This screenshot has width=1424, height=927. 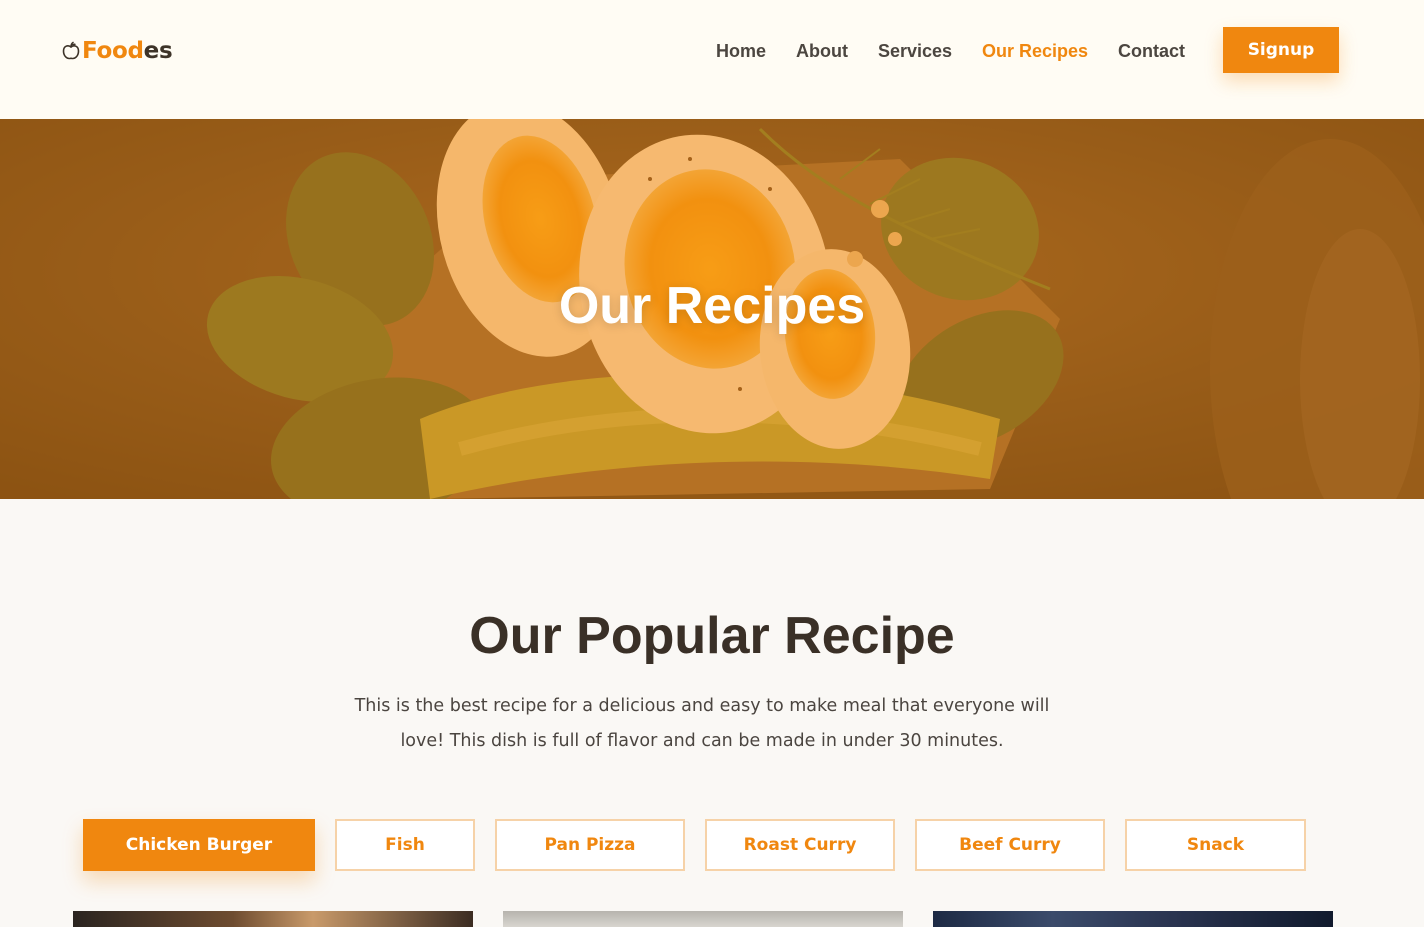 What do you see at coordinates (113, 51) in the screenshot?
I see `logo-text-primary: Food` at bounding box center [113, 51].